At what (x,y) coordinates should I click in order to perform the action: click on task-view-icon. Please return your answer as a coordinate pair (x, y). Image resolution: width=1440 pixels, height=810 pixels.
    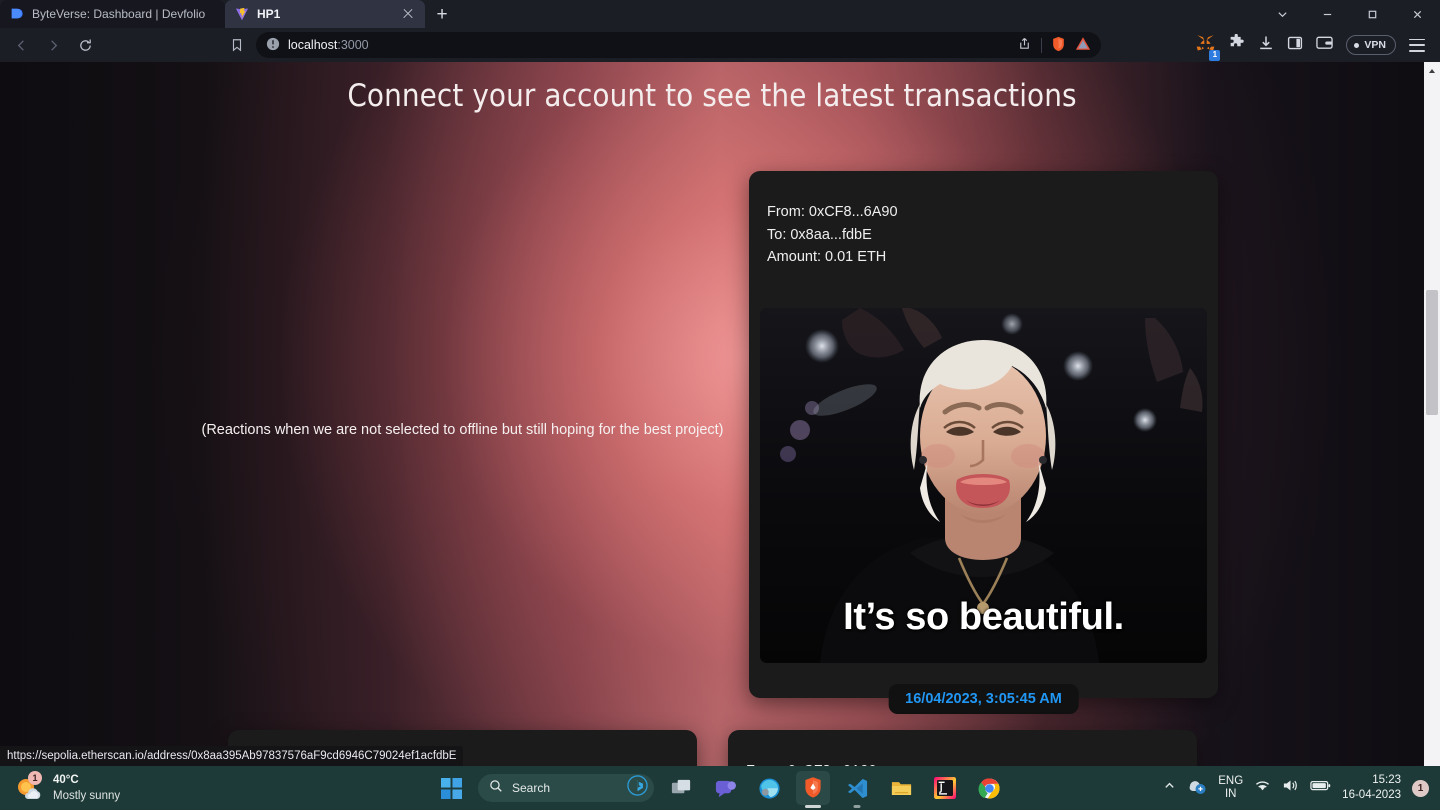
    Looking at the image, I should click on (681, 788).